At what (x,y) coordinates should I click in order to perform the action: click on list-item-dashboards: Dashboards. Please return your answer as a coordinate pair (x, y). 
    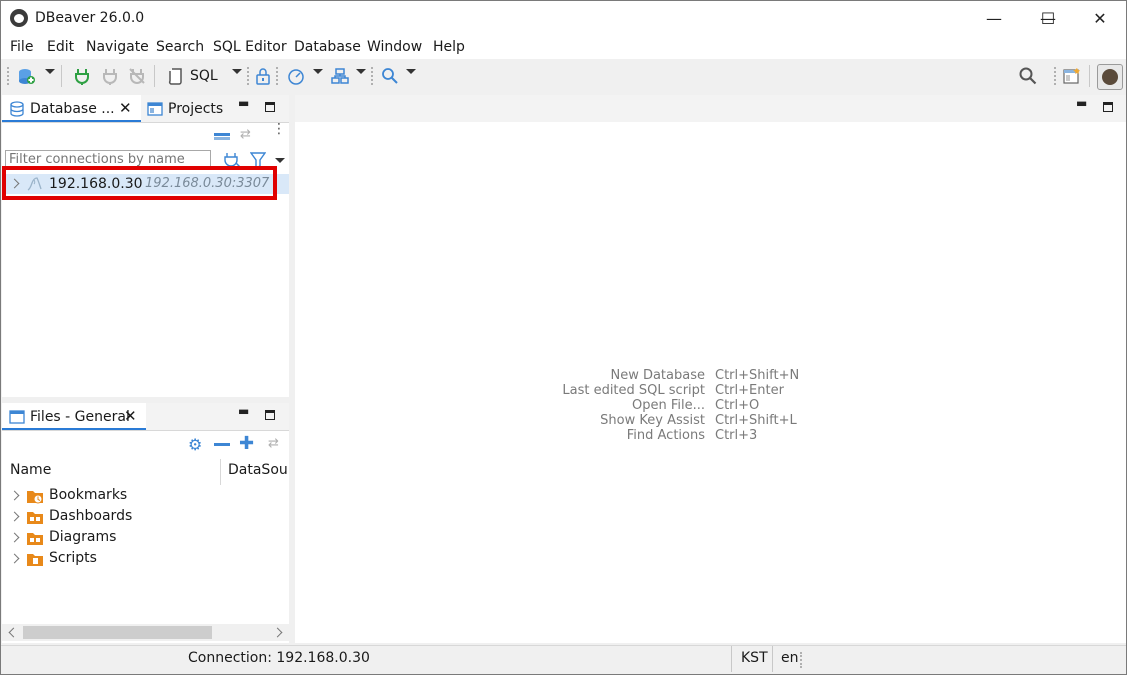
    Looking at the image, I should click on (145, 516).